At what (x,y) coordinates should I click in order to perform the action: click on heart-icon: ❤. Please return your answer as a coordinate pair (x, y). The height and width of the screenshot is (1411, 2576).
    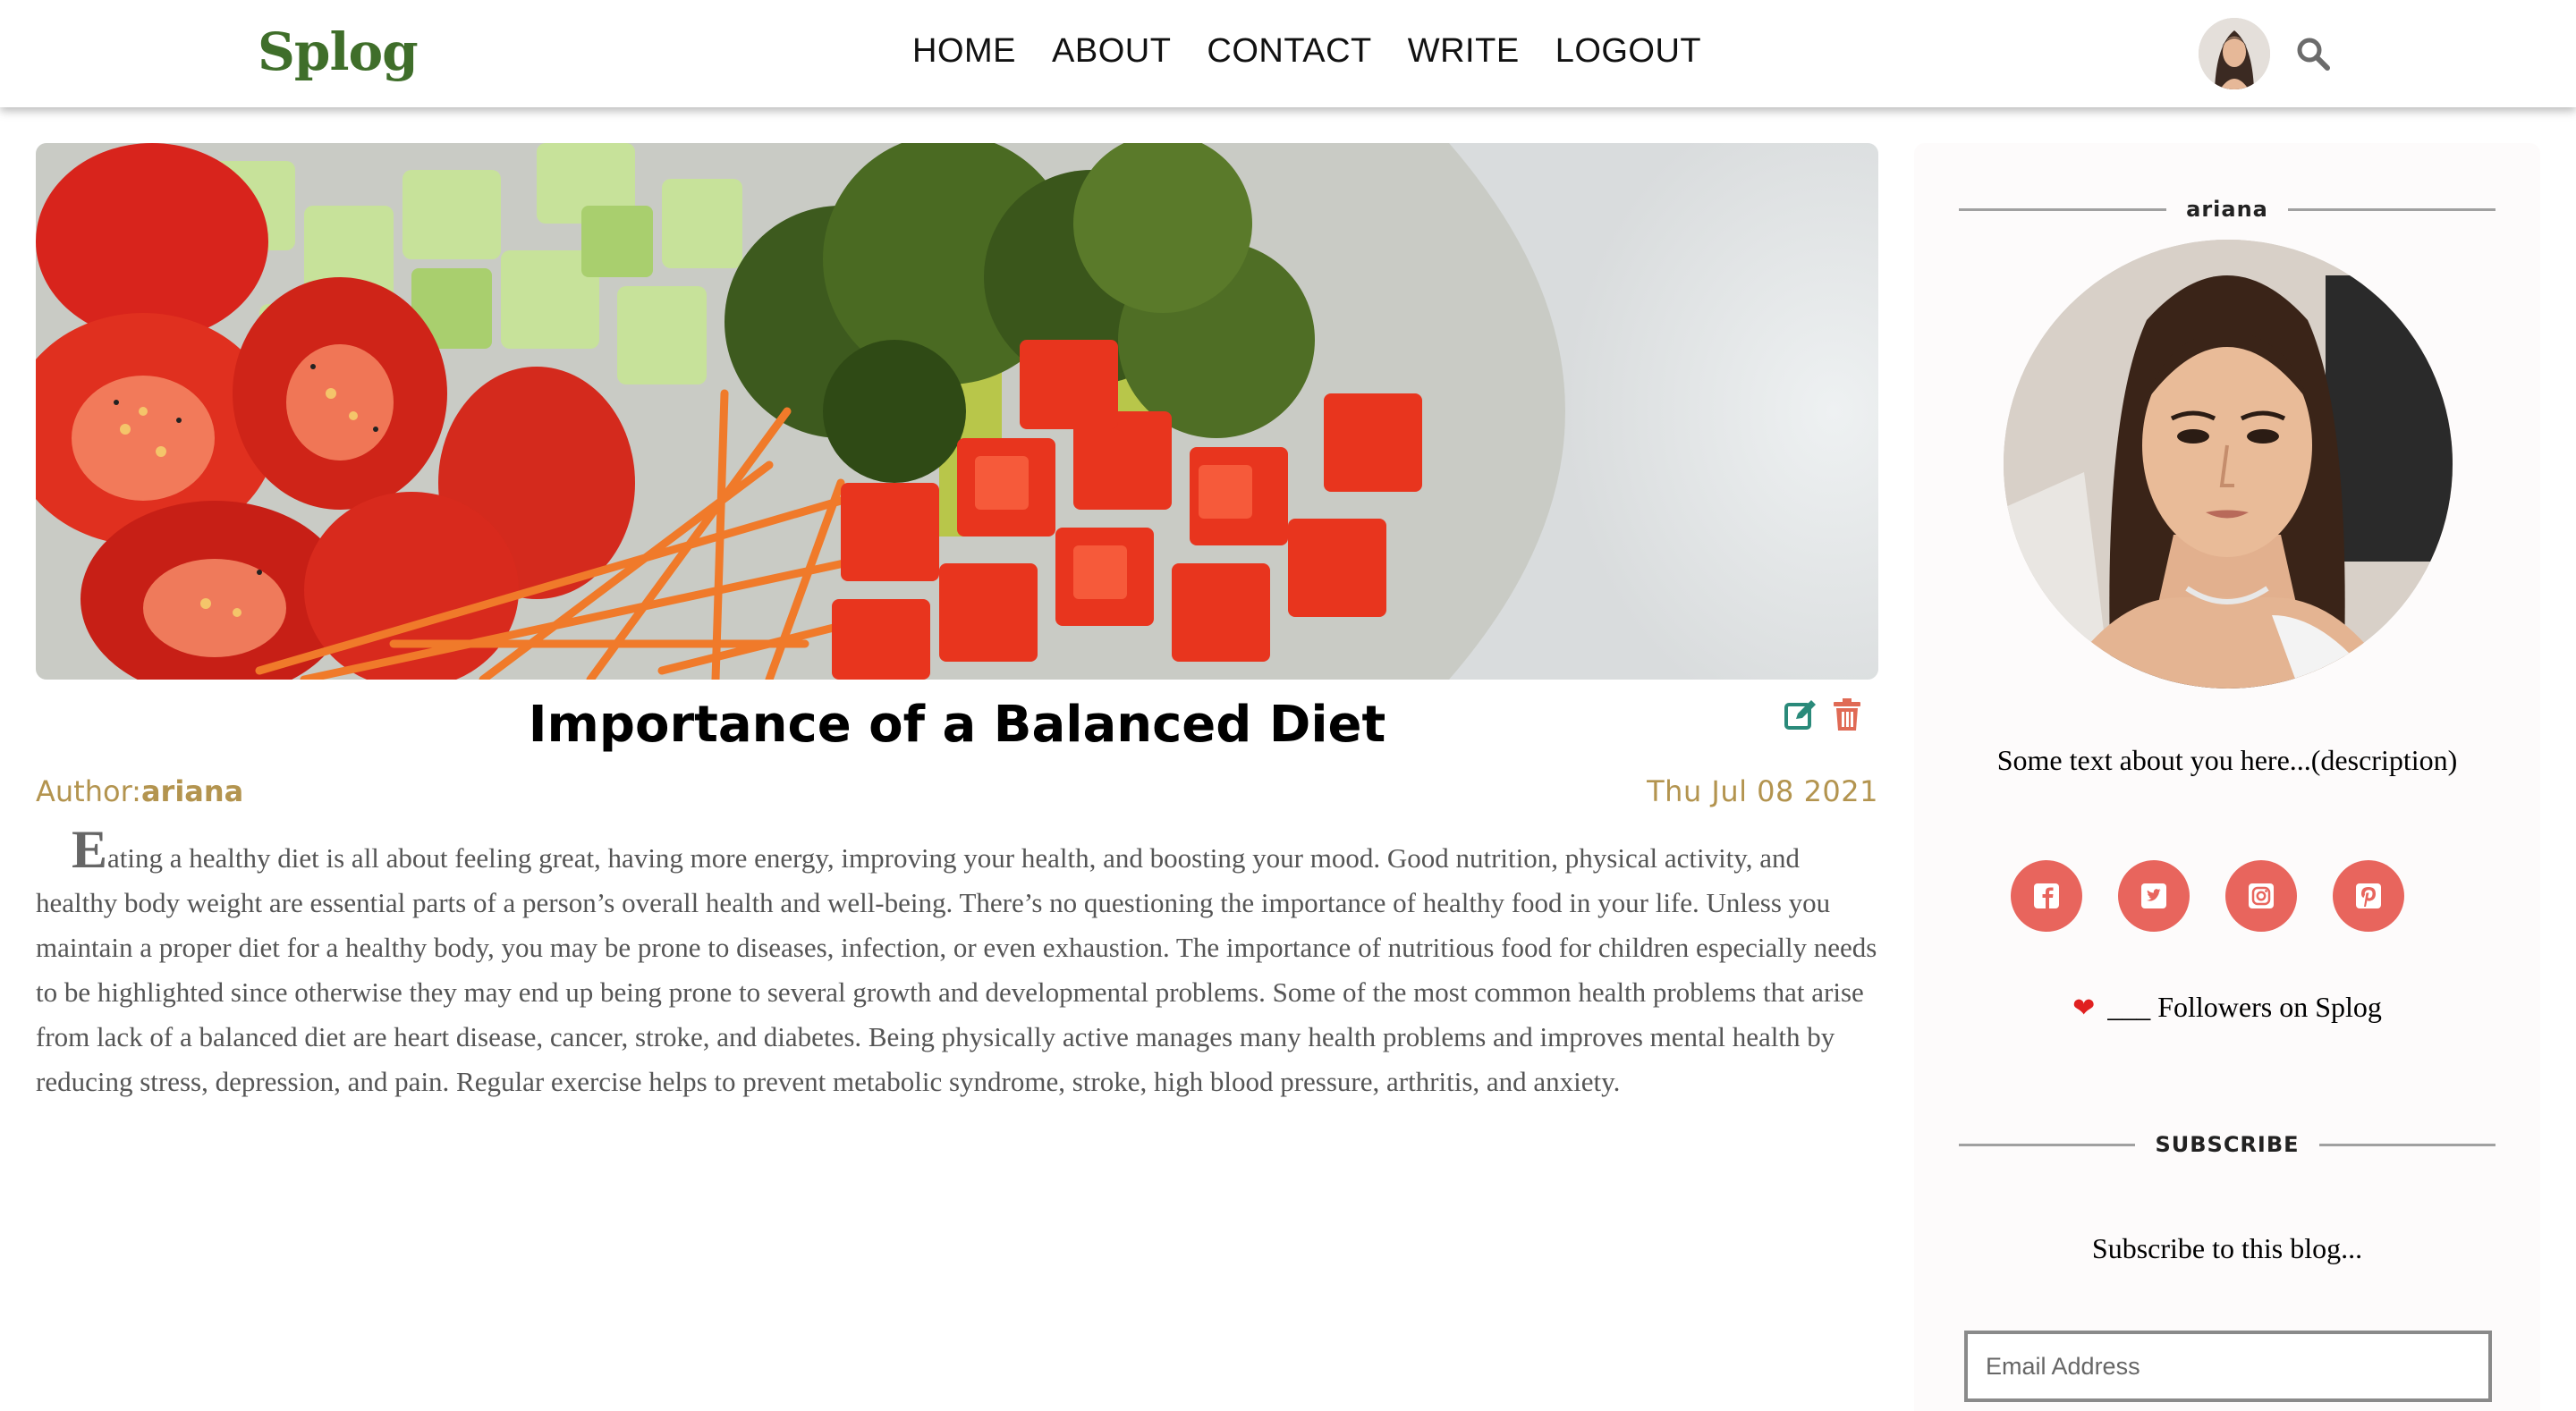
    Looking at the image, I should click on (2084, 1008).